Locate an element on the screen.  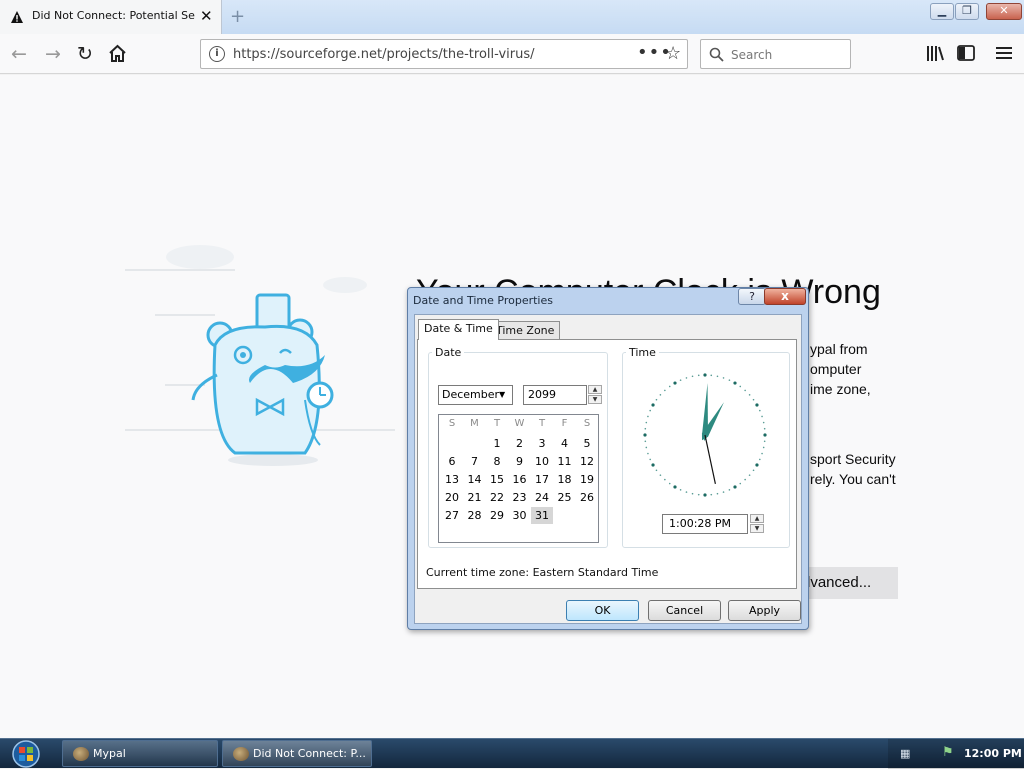
calendar-day: 25 is located at coordinates (565, 497).